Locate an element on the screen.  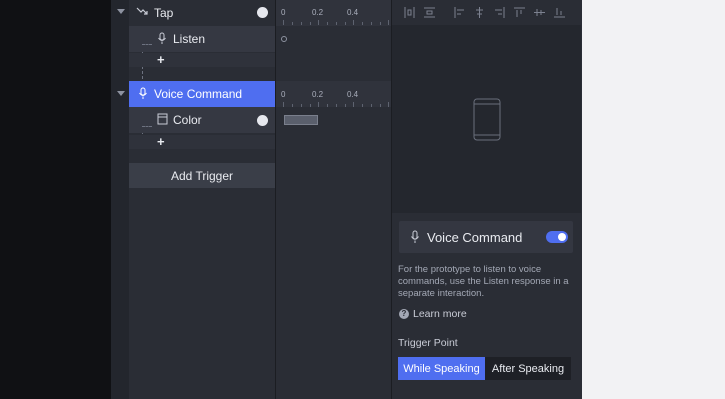
align-bottom-icon is located at coordinates (559, 12).